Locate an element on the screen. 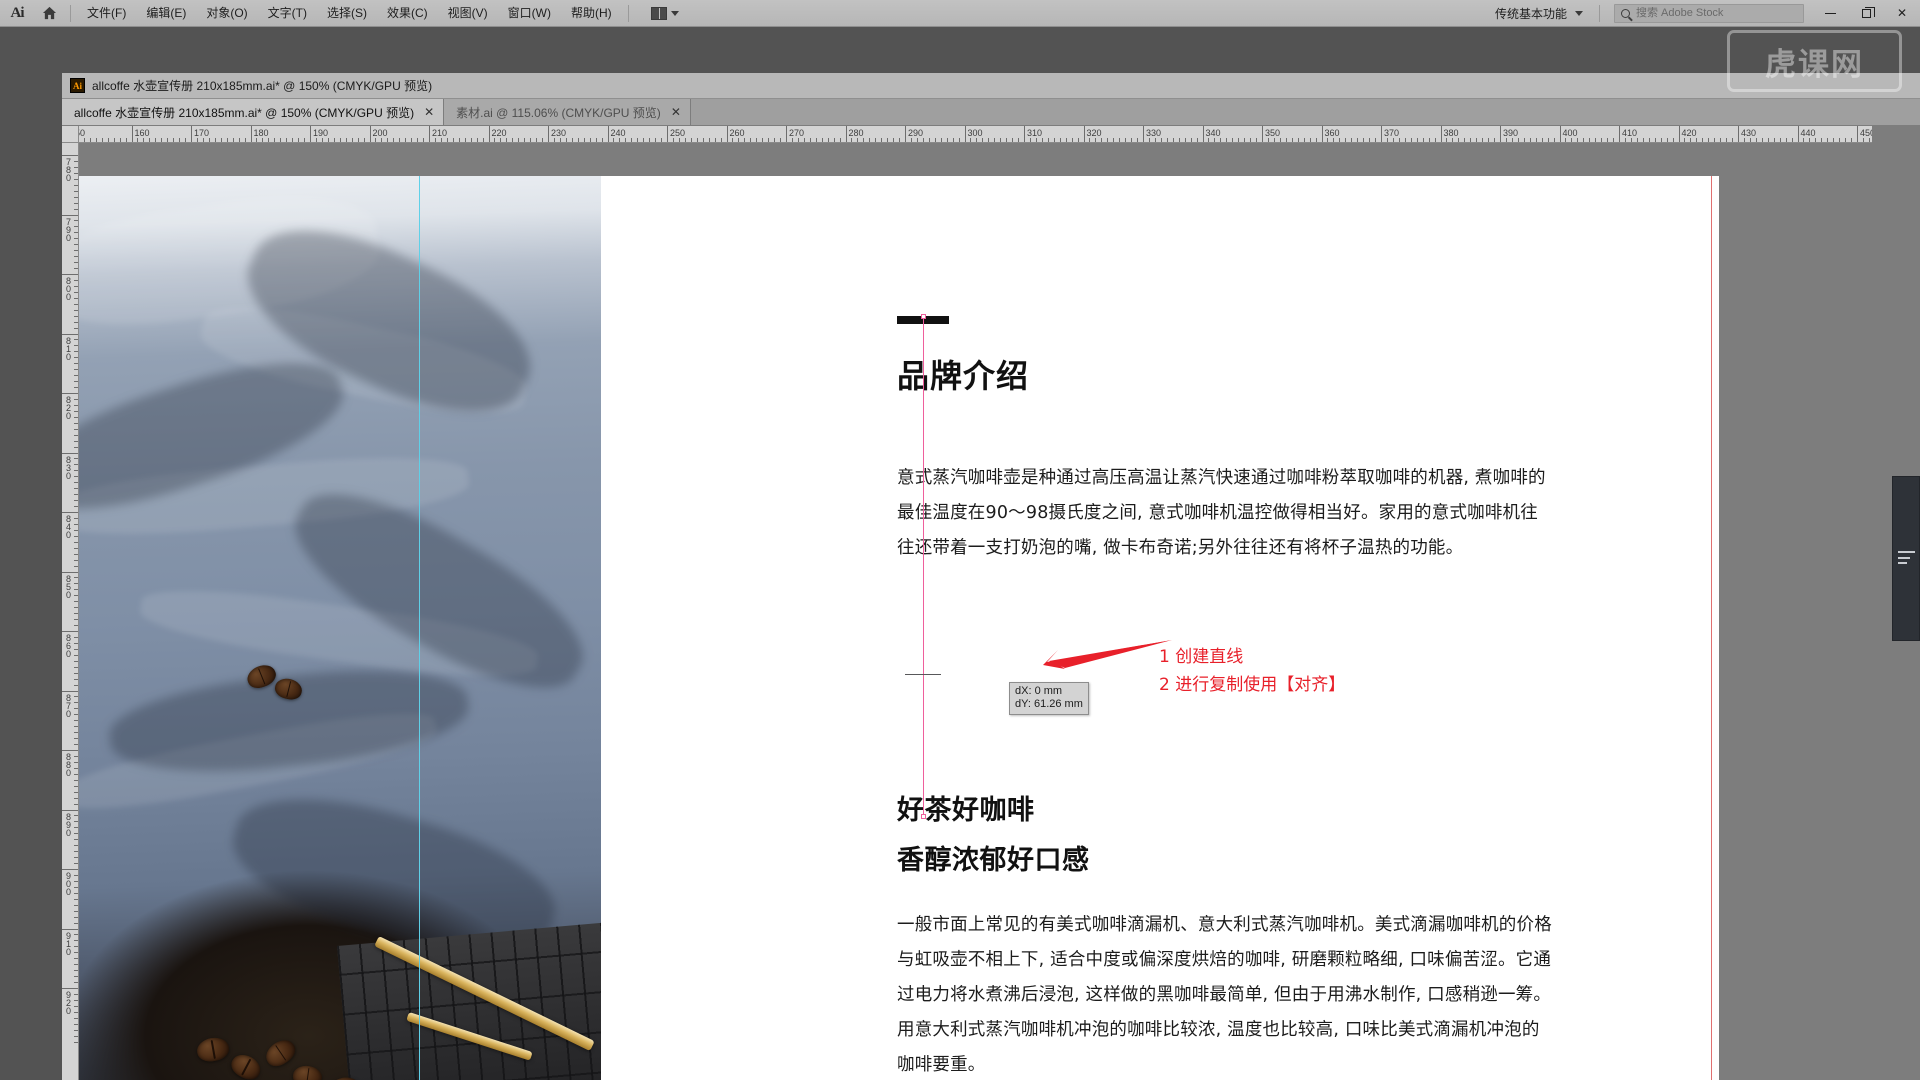 Image resolution: width=1920 pixels, height=1080 pixels. annotation-step-2: 2 进行复制使用【对齐】 is located at coordinates (1252, 685).